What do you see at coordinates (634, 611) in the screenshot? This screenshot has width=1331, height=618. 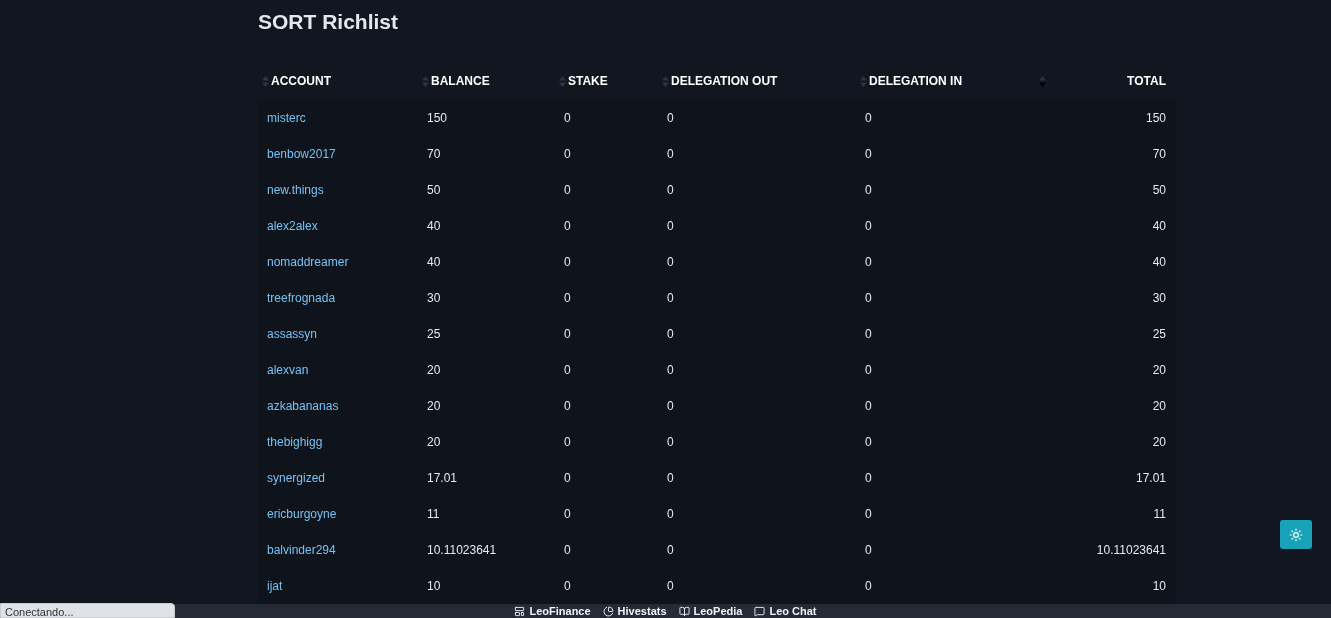 I see `footer-link: Hivestats` at bounding box center [634, 611].